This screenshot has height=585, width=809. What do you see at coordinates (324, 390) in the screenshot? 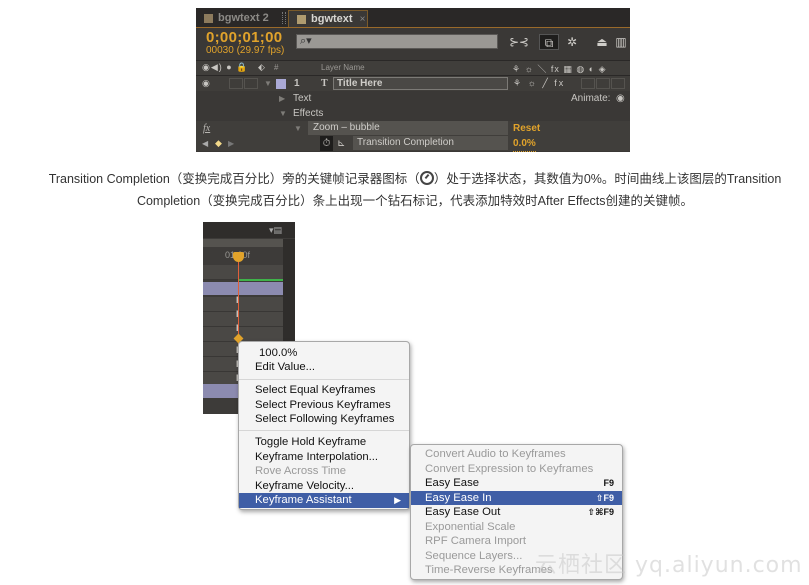
I see `menu-item-select-equal-keyframes: Select Equal Keyframes` at bounding box center [324, 390].